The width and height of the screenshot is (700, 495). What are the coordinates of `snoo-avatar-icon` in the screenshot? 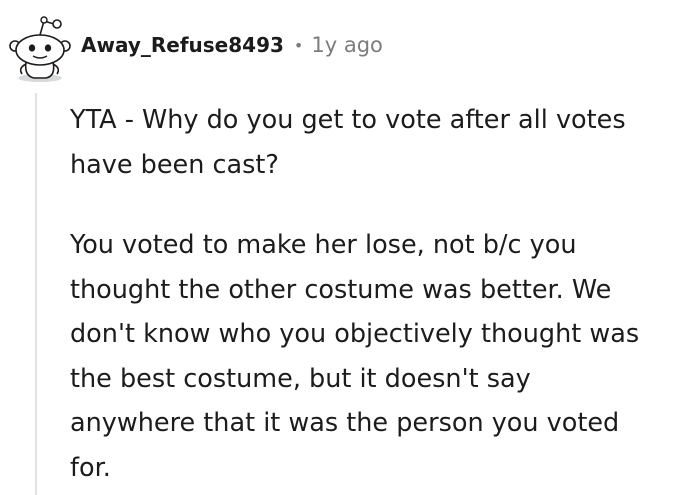 It's located at (40, 49).